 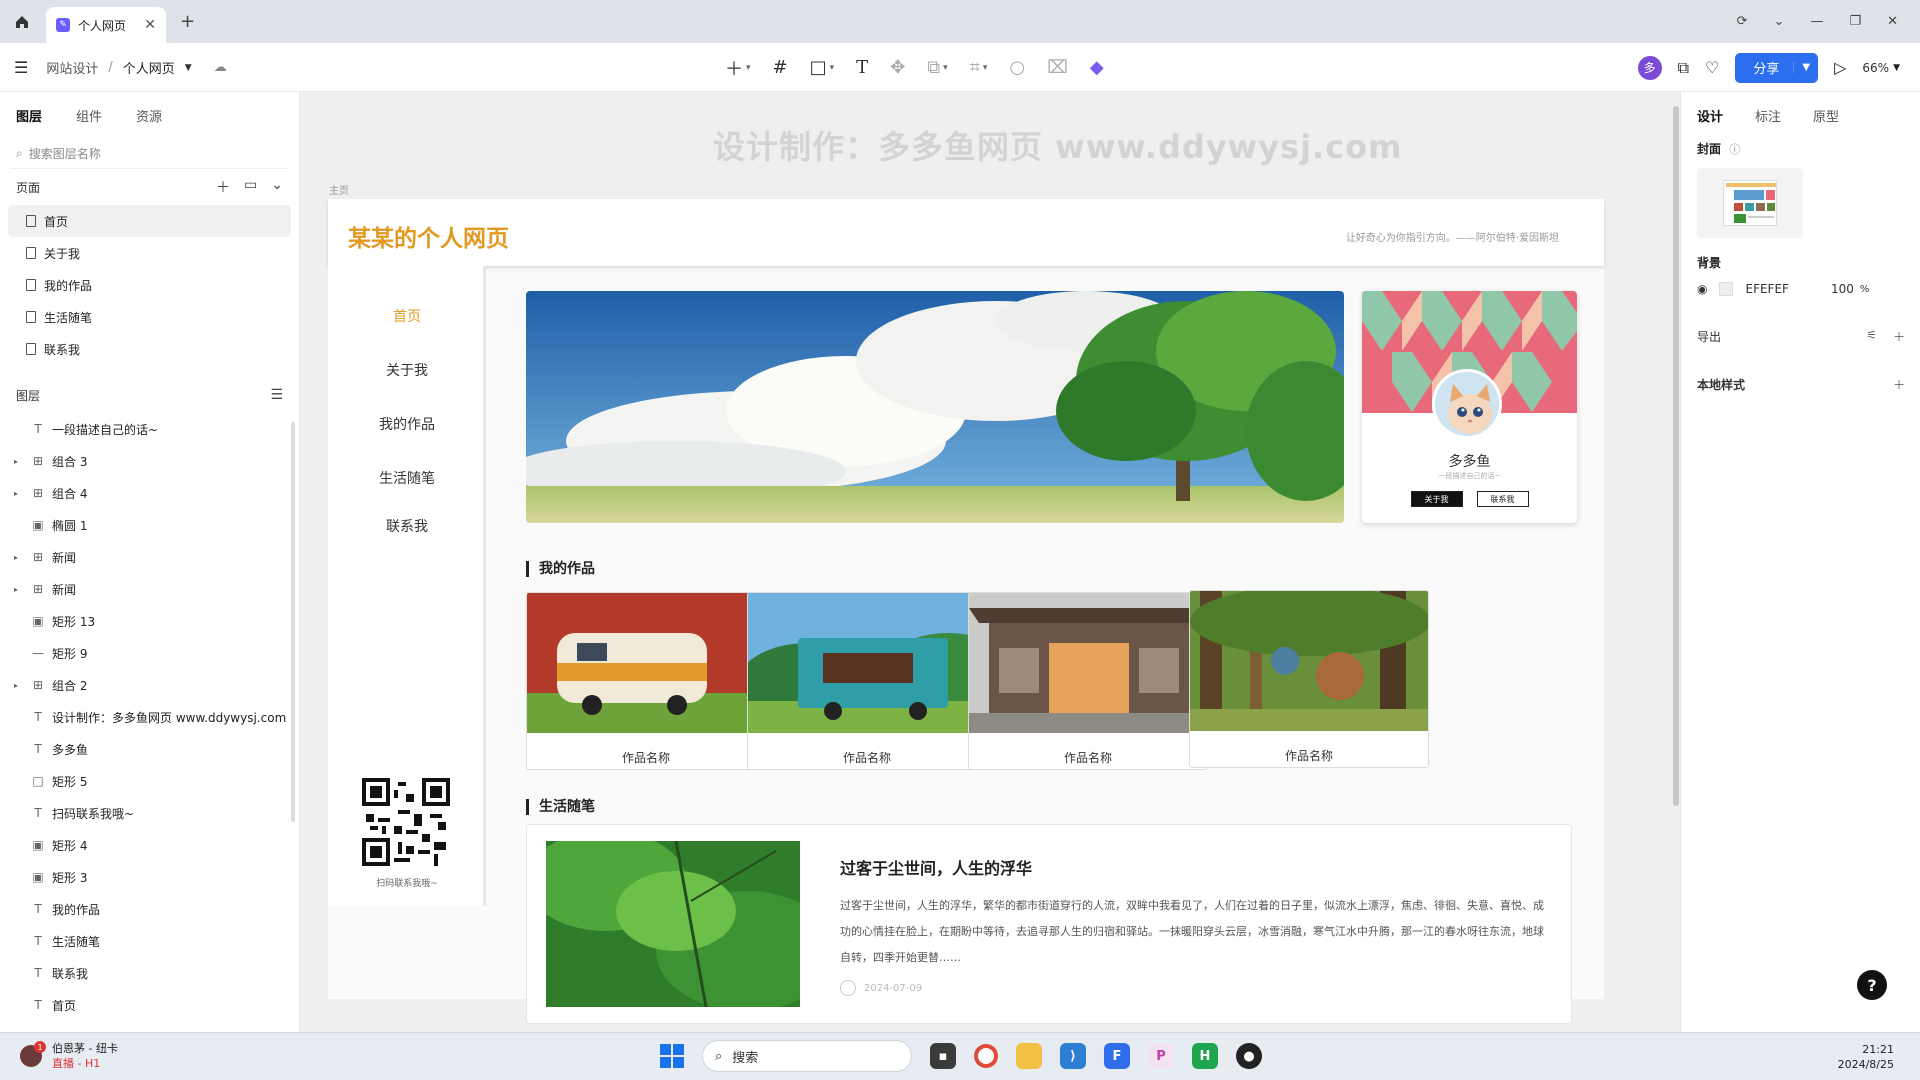 What do you see at coordinates (937, 67) in the screenshot?
I see `boolean-tool-icon: ⧉ ▾` at bounding box center [937, 67].